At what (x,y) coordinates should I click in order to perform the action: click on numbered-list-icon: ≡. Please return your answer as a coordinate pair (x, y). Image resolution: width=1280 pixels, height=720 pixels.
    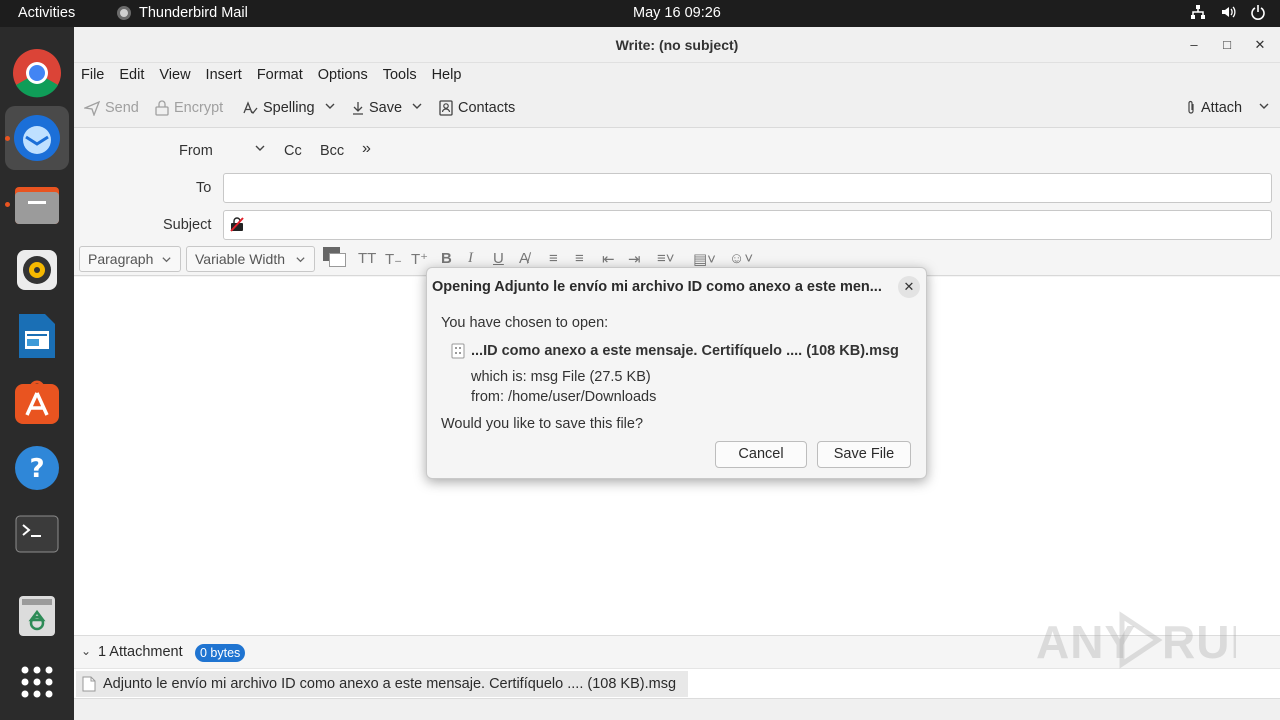
    Looking at the image, I should click on (579, 258).